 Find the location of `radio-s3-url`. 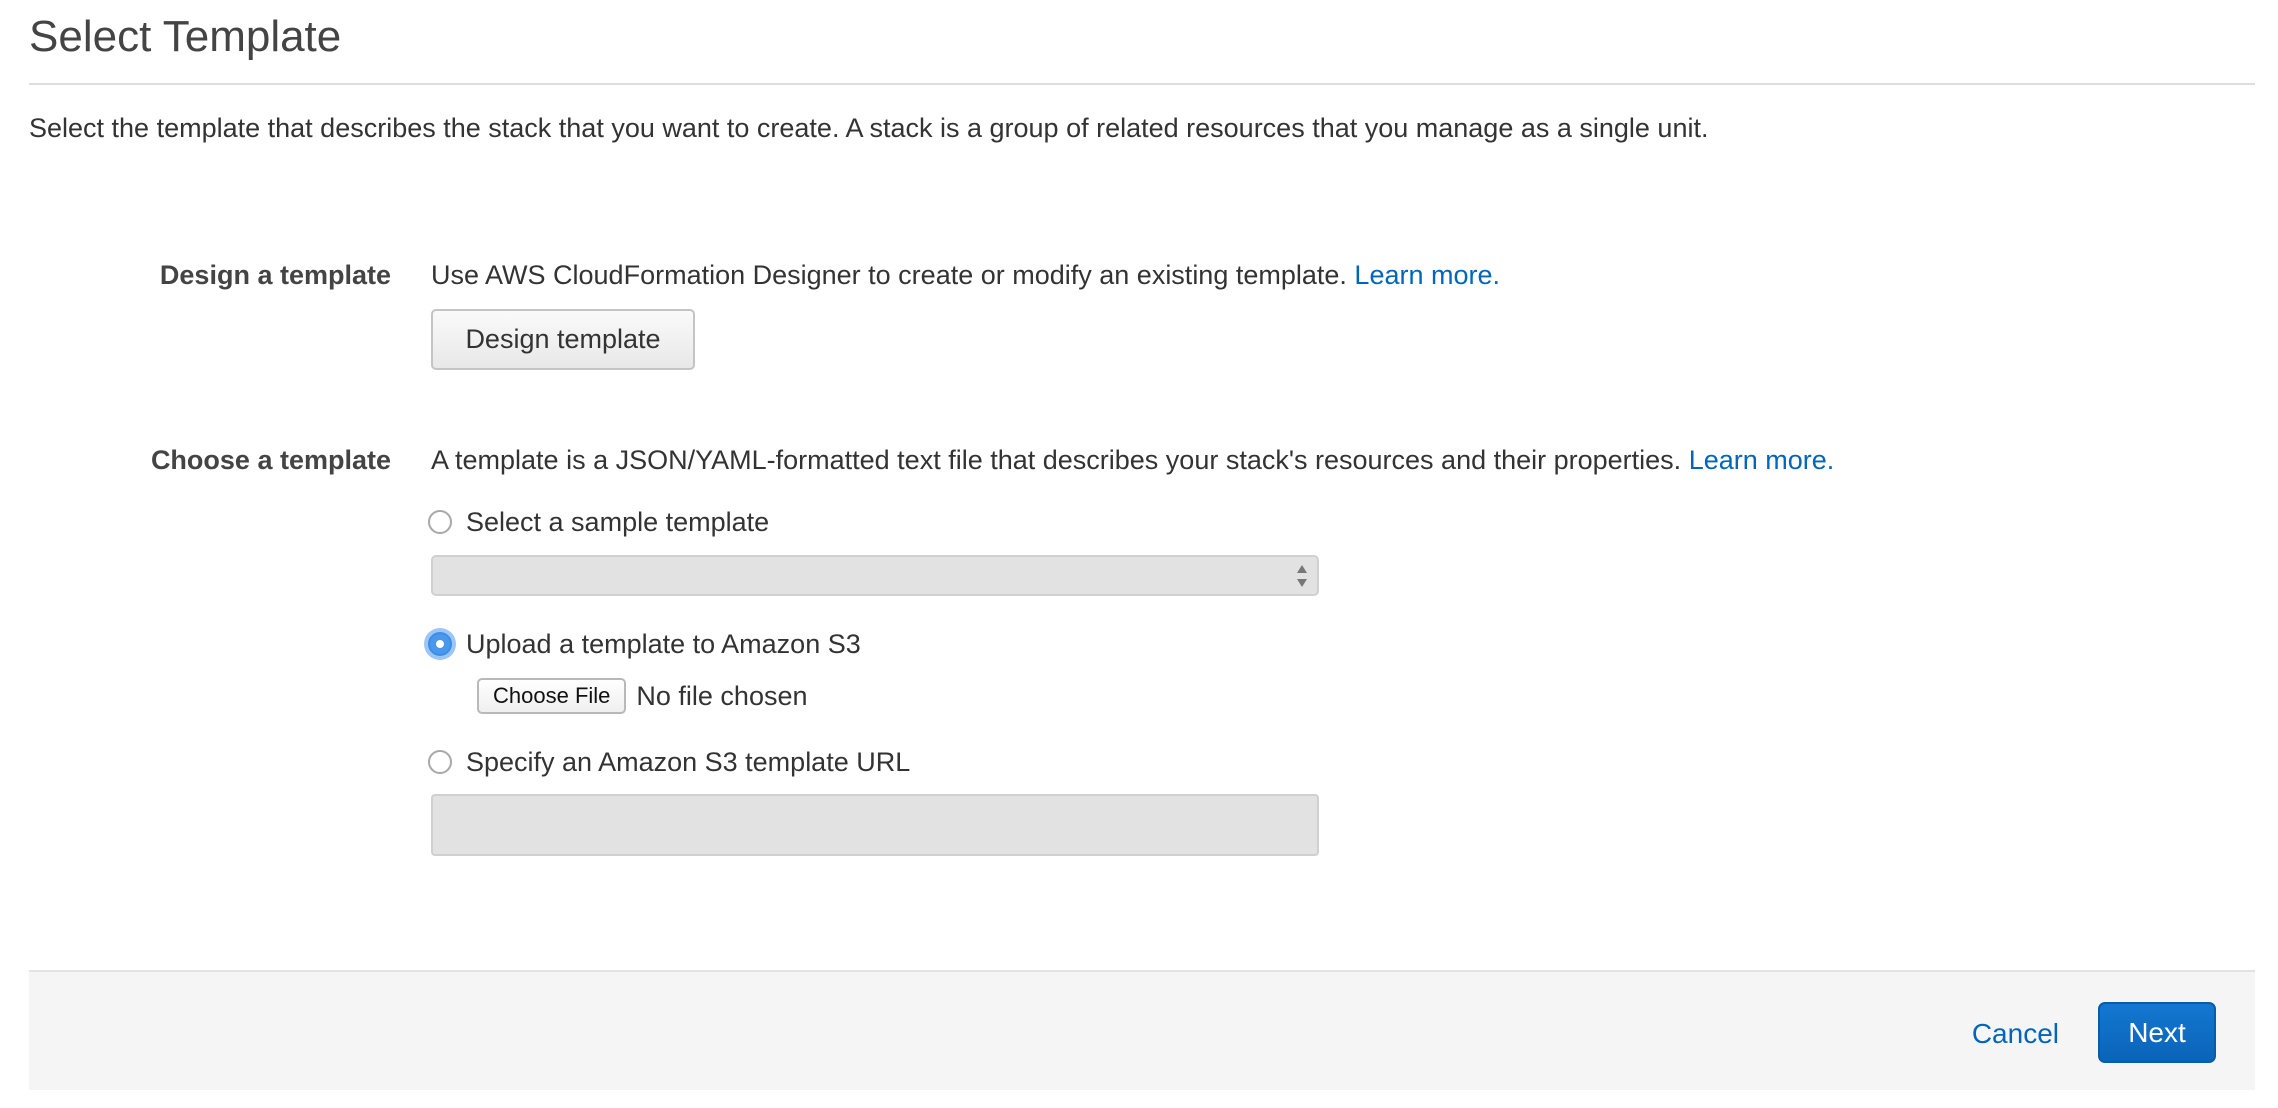

radio-s3-url is located at coordinates (440, 762).